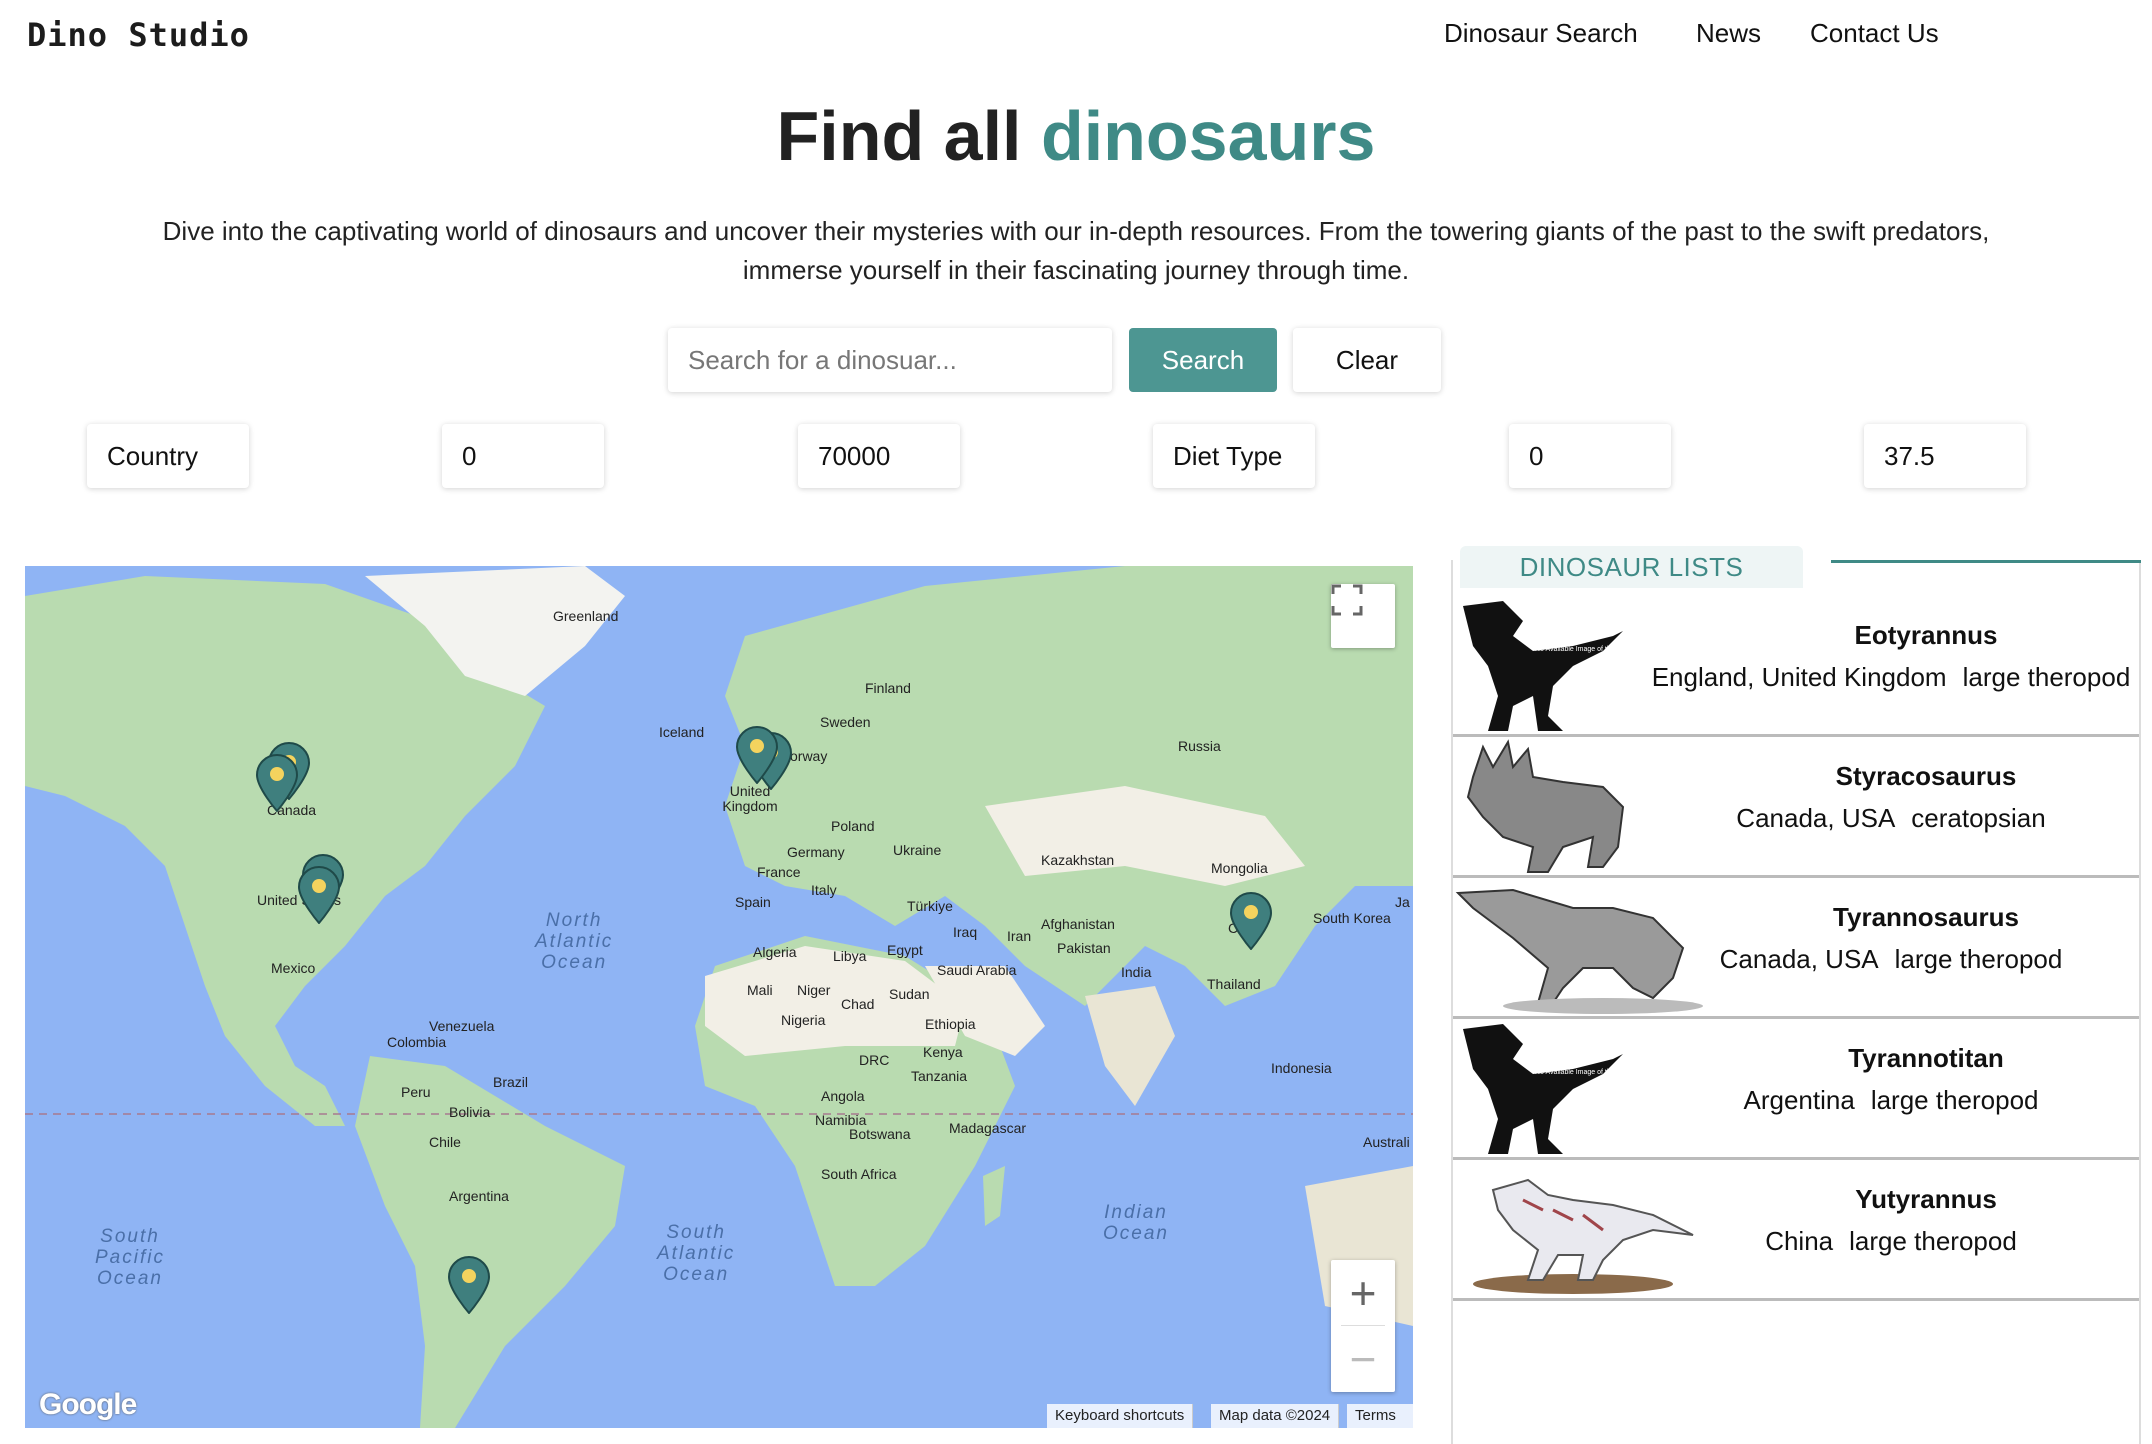 The image size is (2152, 1444). I want to click on map-label-kenya: Kenya, so click(943, 1052).